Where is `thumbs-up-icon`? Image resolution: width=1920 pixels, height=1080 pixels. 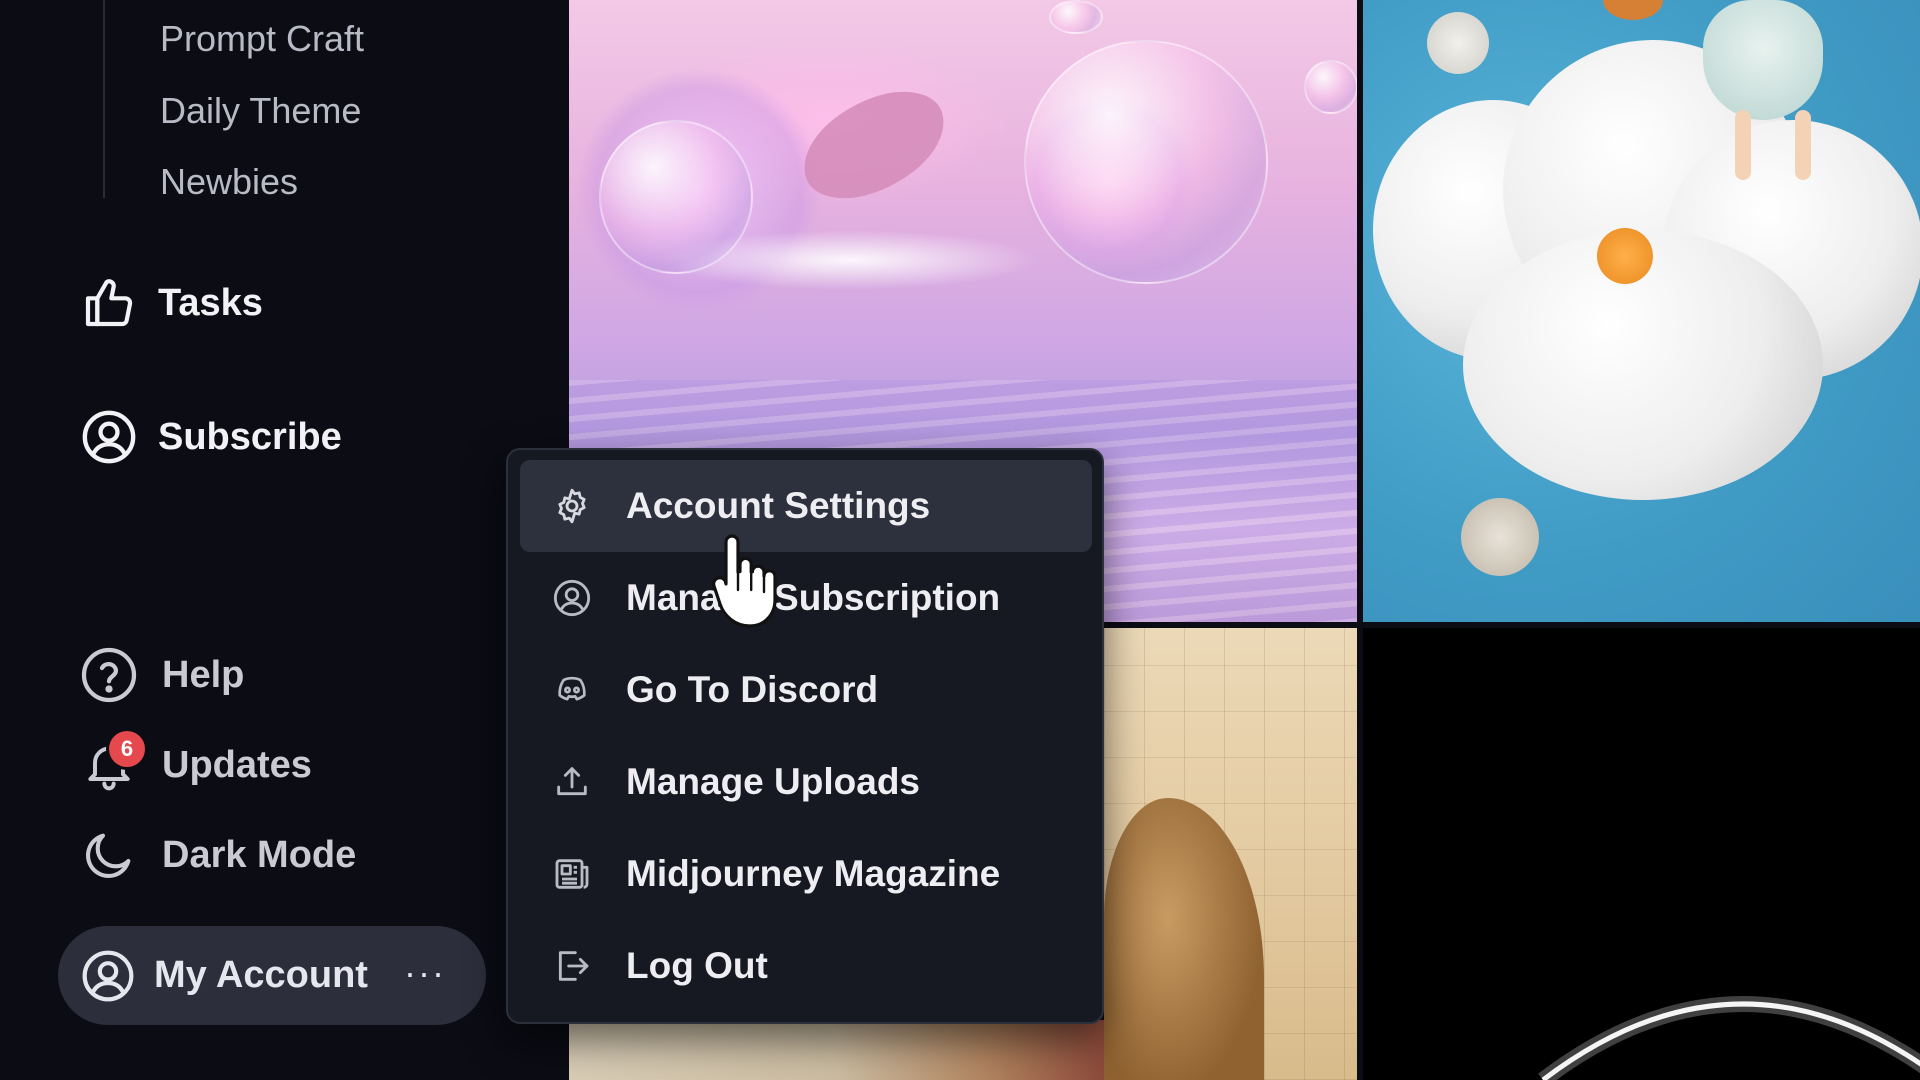
thumbs-up-icon is located at coordinates (109, 303).